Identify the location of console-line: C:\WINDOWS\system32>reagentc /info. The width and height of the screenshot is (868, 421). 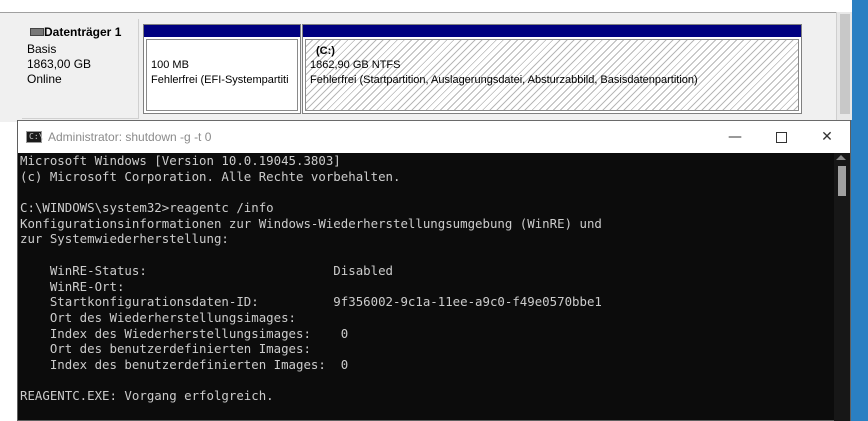
(147, 208).